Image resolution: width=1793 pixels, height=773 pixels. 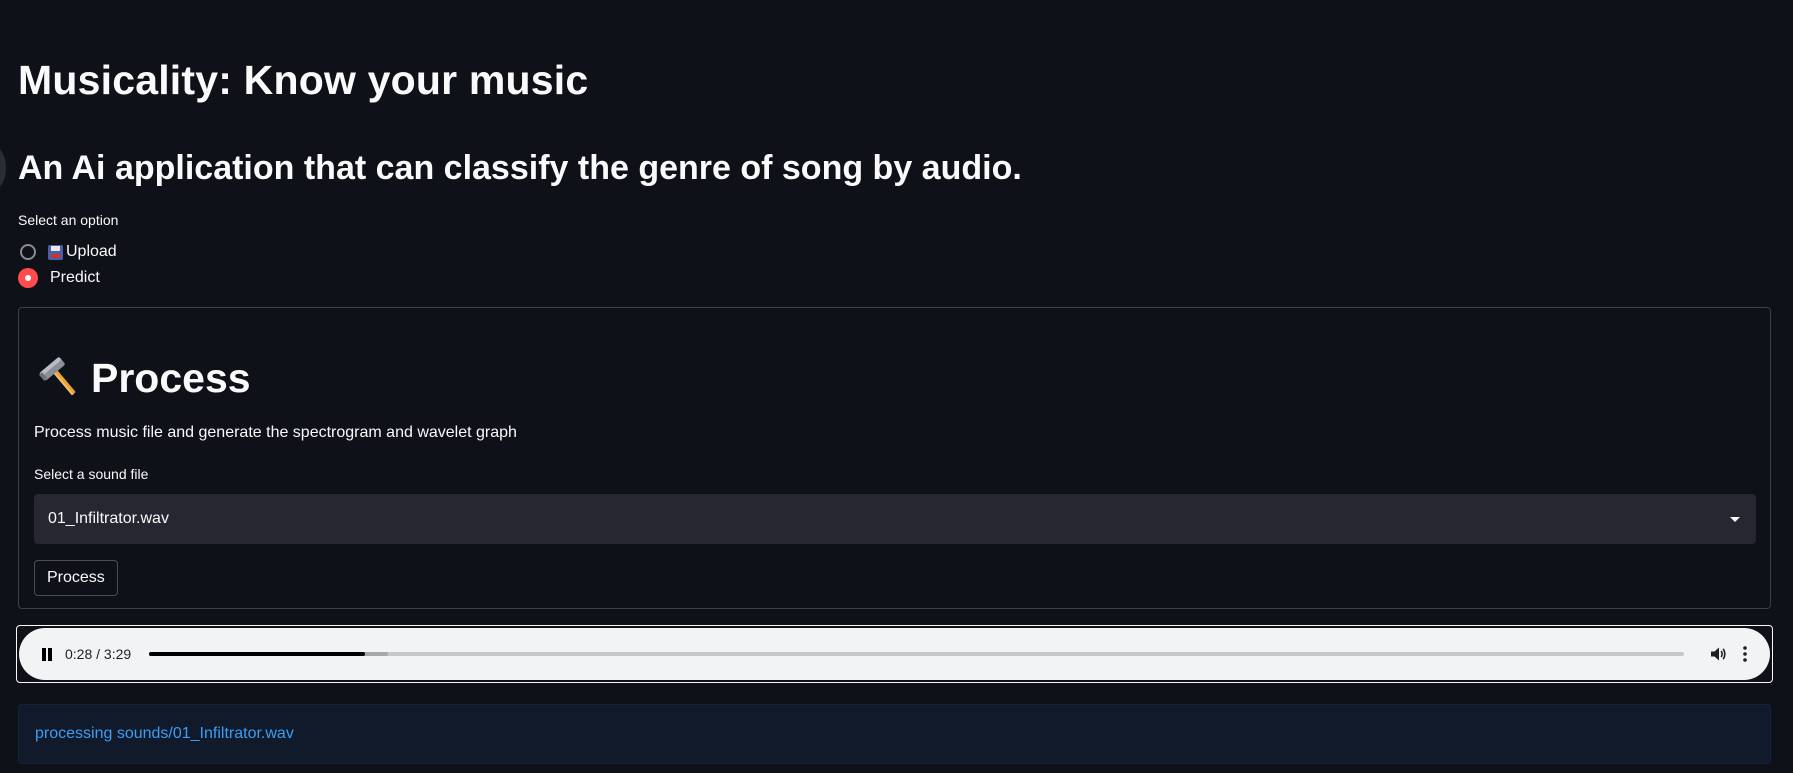 What do you see at coordinates (57, 376) in the screenshot?
I see `hammer-icon` at bounding box center [57, 376].